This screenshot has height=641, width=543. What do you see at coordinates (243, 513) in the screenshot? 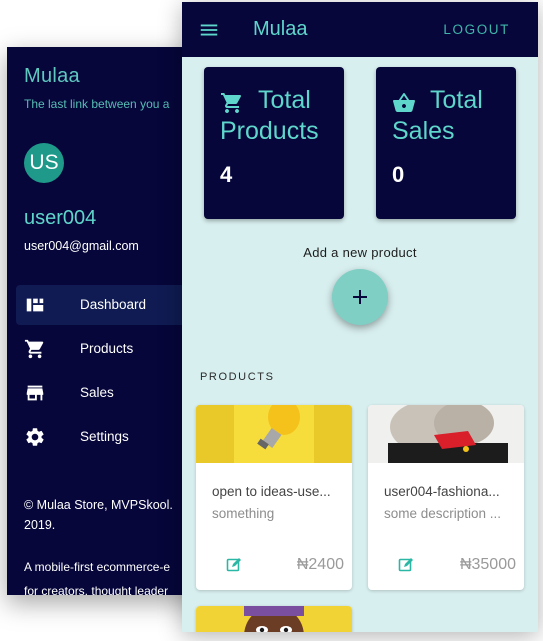
I see `product-description: something` at bounding box center [243, 513].